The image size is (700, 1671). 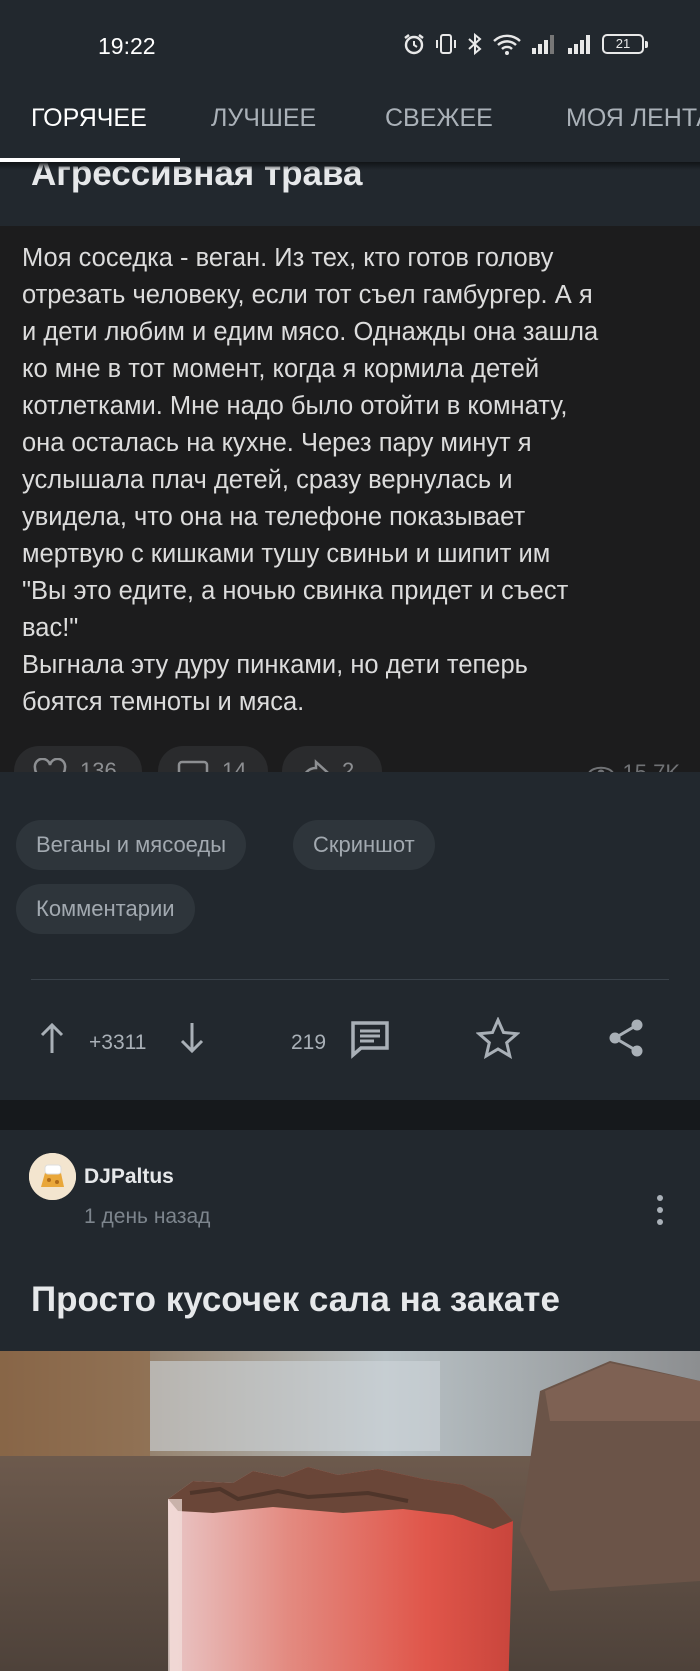 I want to click on tag-chip: Веганы и мясоеды, so click(x=131, y=845).